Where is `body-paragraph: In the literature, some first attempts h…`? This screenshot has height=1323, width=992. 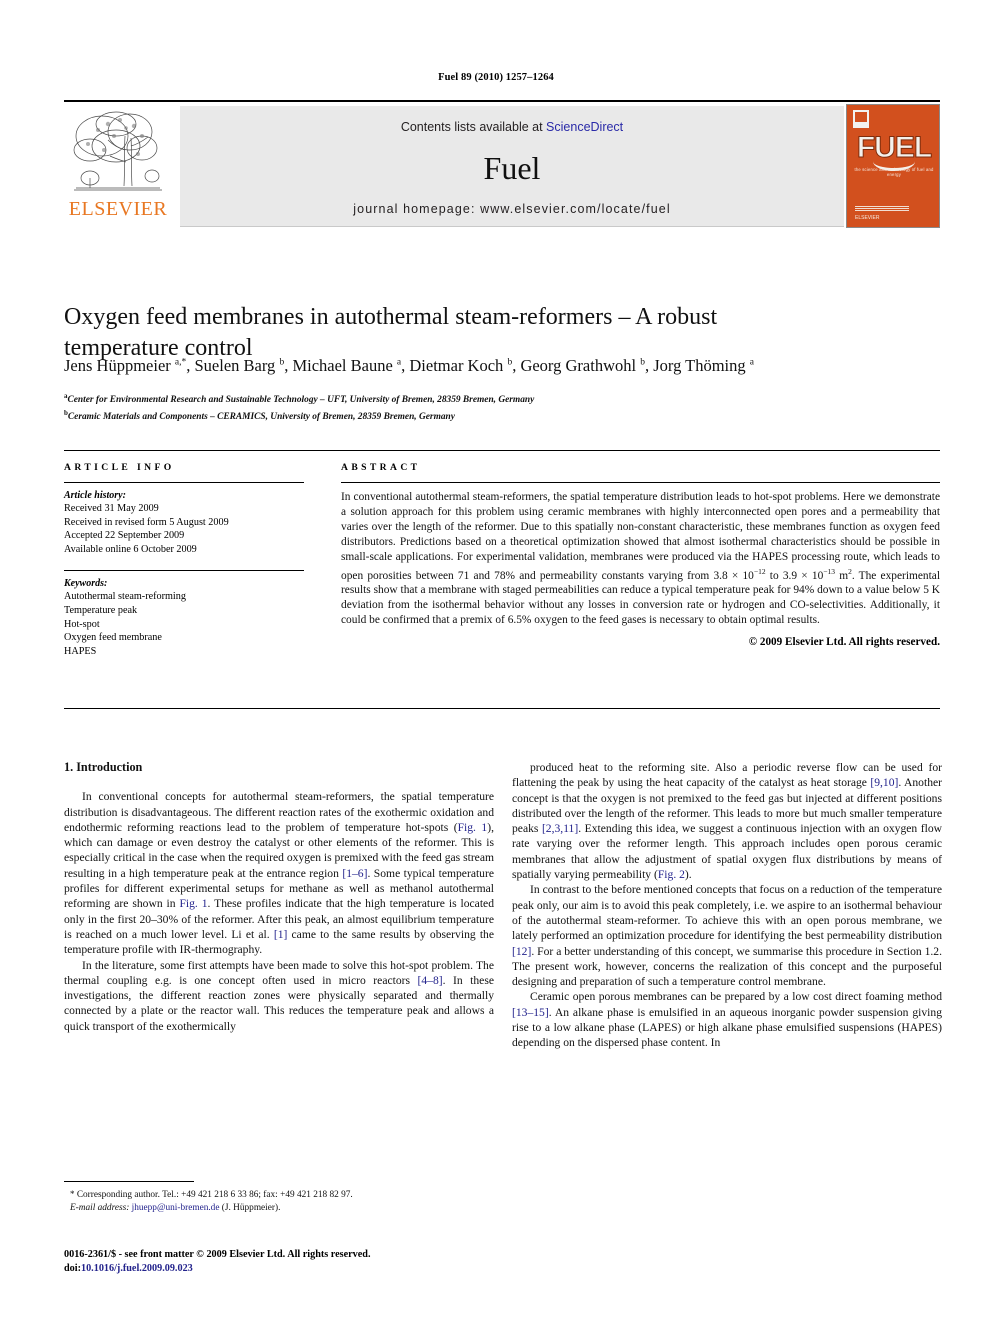
body-paragraph: In the literature, some first attempts h… is located at coordinates (279, 995).